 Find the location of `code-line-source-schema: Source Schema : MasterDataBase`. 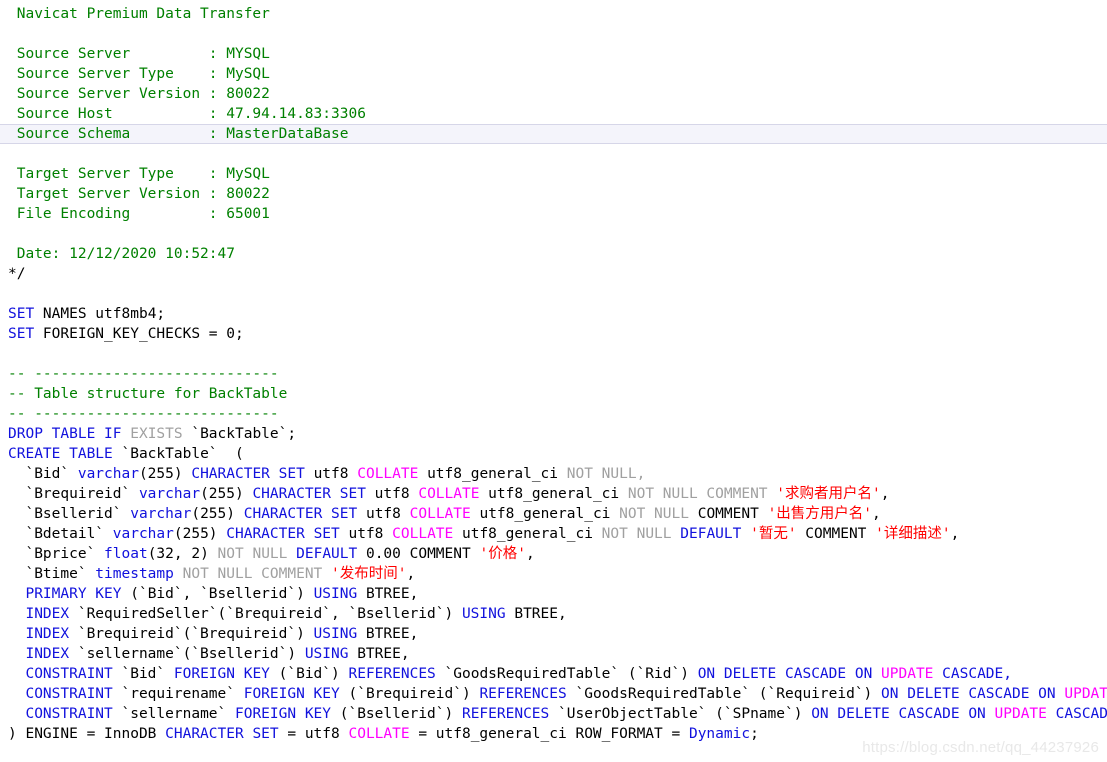

code-line-source-schema: Source Schema : MasterDataBase is located at coordinates (553, 134).